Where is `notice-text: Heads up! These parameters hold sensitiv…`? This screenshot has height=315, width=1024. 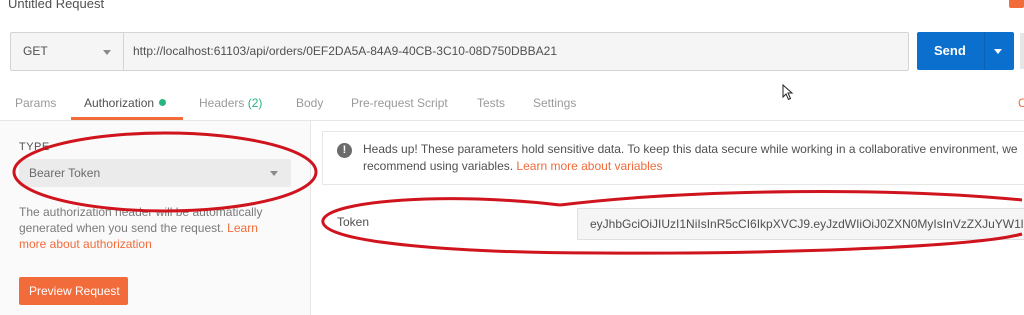
notice-text: Heads up! These parameters hold sensitiv… is located at coordinates (690, 157).